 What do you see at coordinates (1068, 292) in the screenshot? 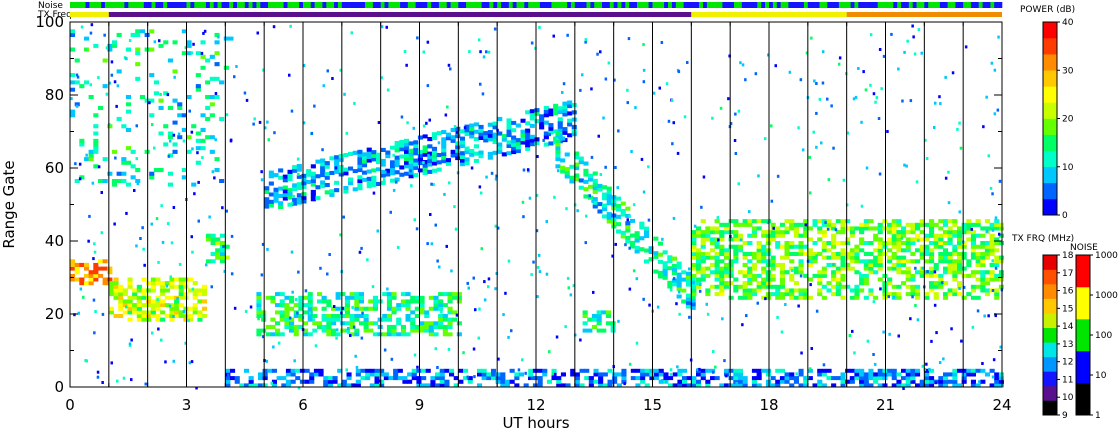
I see `colorbar-tick-label: 16` at bounding box center [1068, 292].